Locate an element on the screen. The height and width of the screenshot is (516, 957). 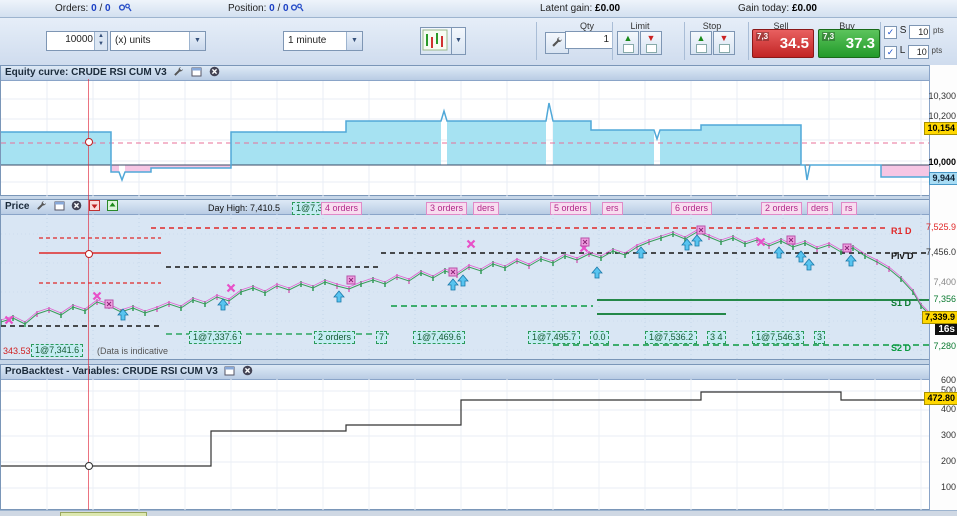
chart-type-button is located at coordinates (436, 41).